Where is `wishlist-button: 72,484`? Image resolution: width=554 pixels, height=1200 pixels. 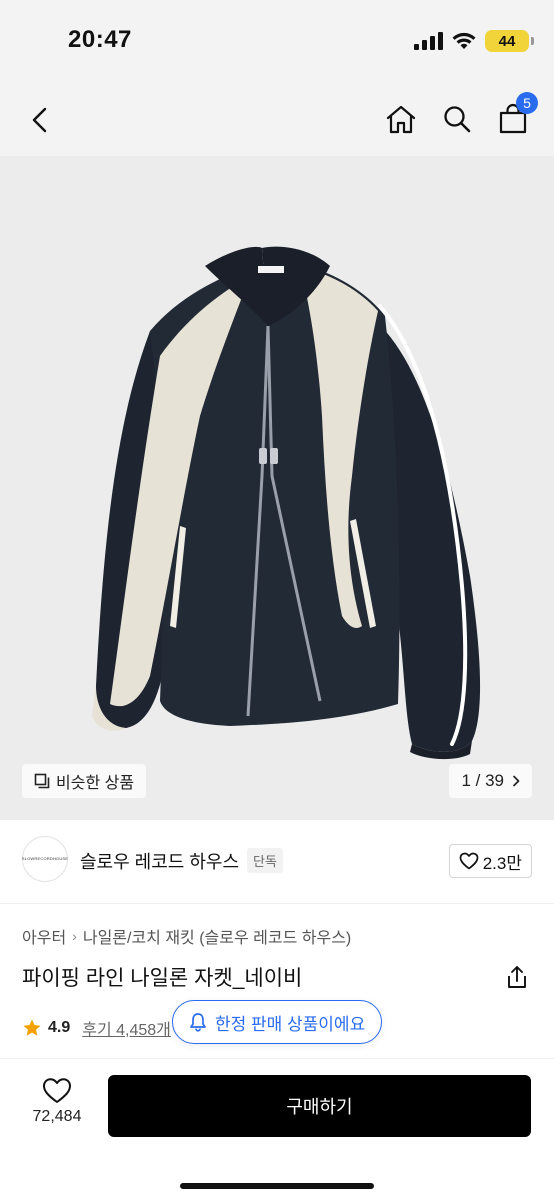 wishlist-button: 72,484 is located at coordinates (57, 1101).